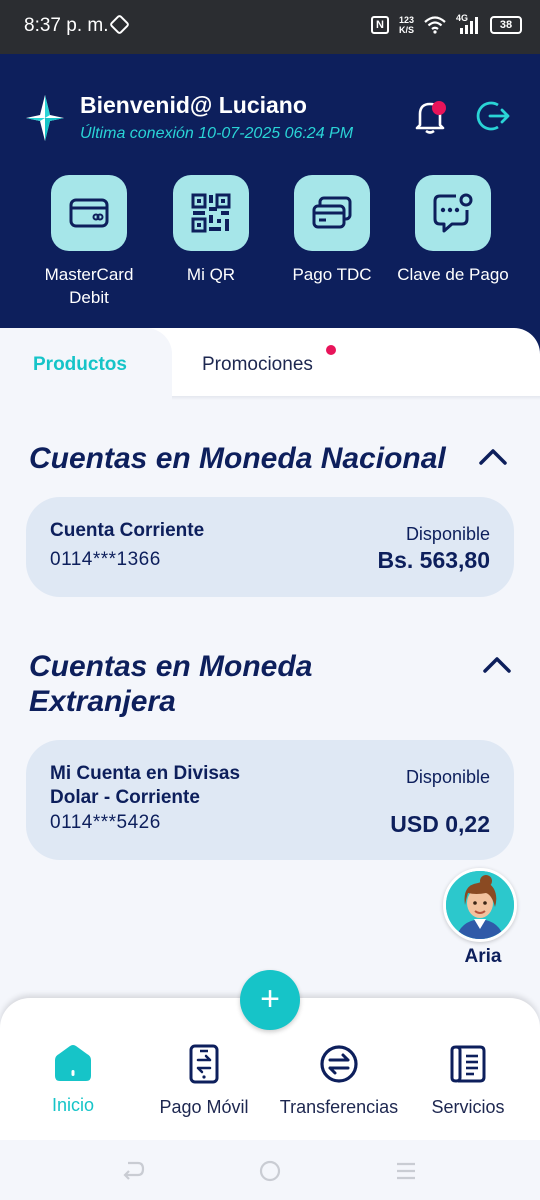 The height and width of the screenshot is (1200, 540). What do you see at coordinates (105, 822) in the screenshot?
I see `account-number: 0114***5426` at bounding box center [105, 822].